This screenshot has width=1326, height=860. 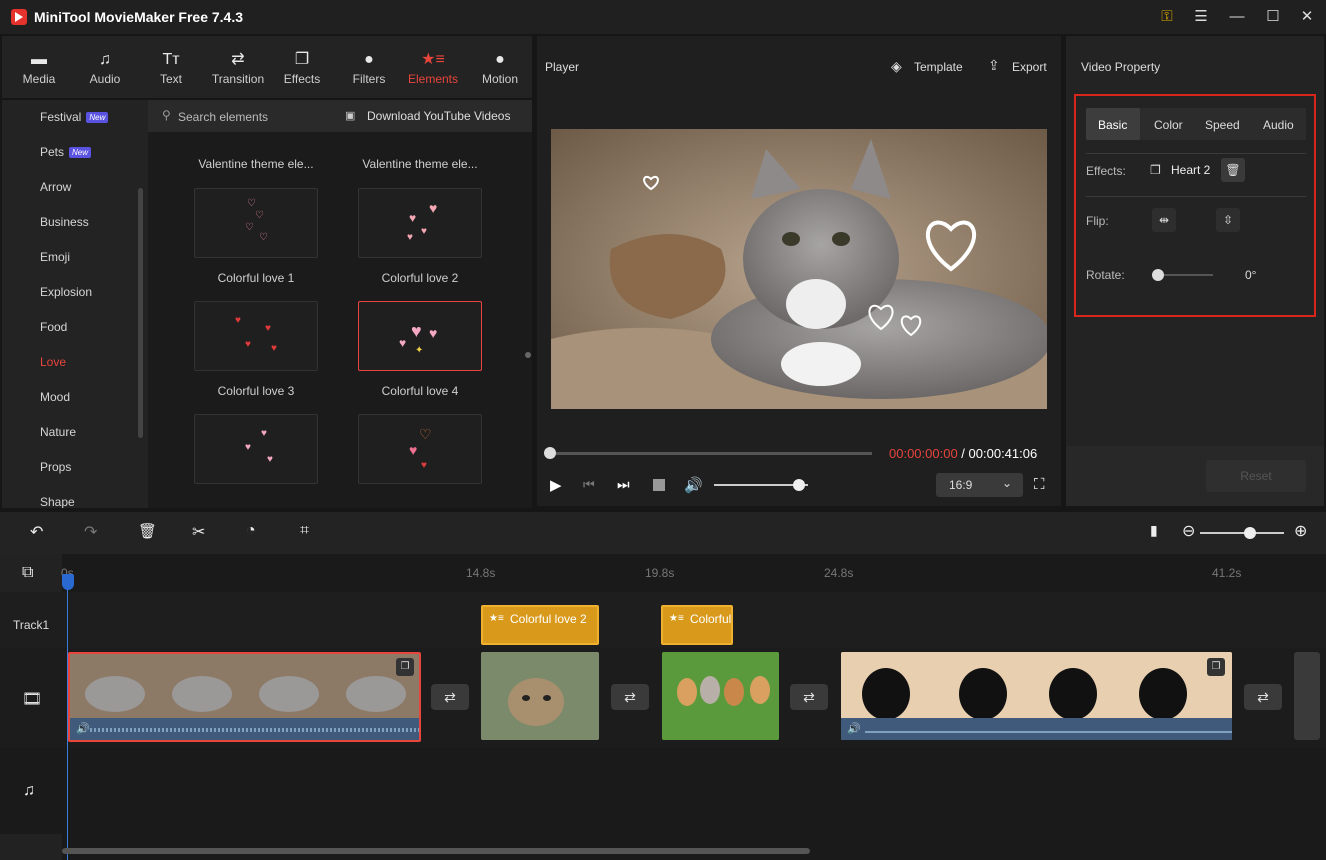 I want to click on menu-icon: ☰, so click(x=1201, y=17).